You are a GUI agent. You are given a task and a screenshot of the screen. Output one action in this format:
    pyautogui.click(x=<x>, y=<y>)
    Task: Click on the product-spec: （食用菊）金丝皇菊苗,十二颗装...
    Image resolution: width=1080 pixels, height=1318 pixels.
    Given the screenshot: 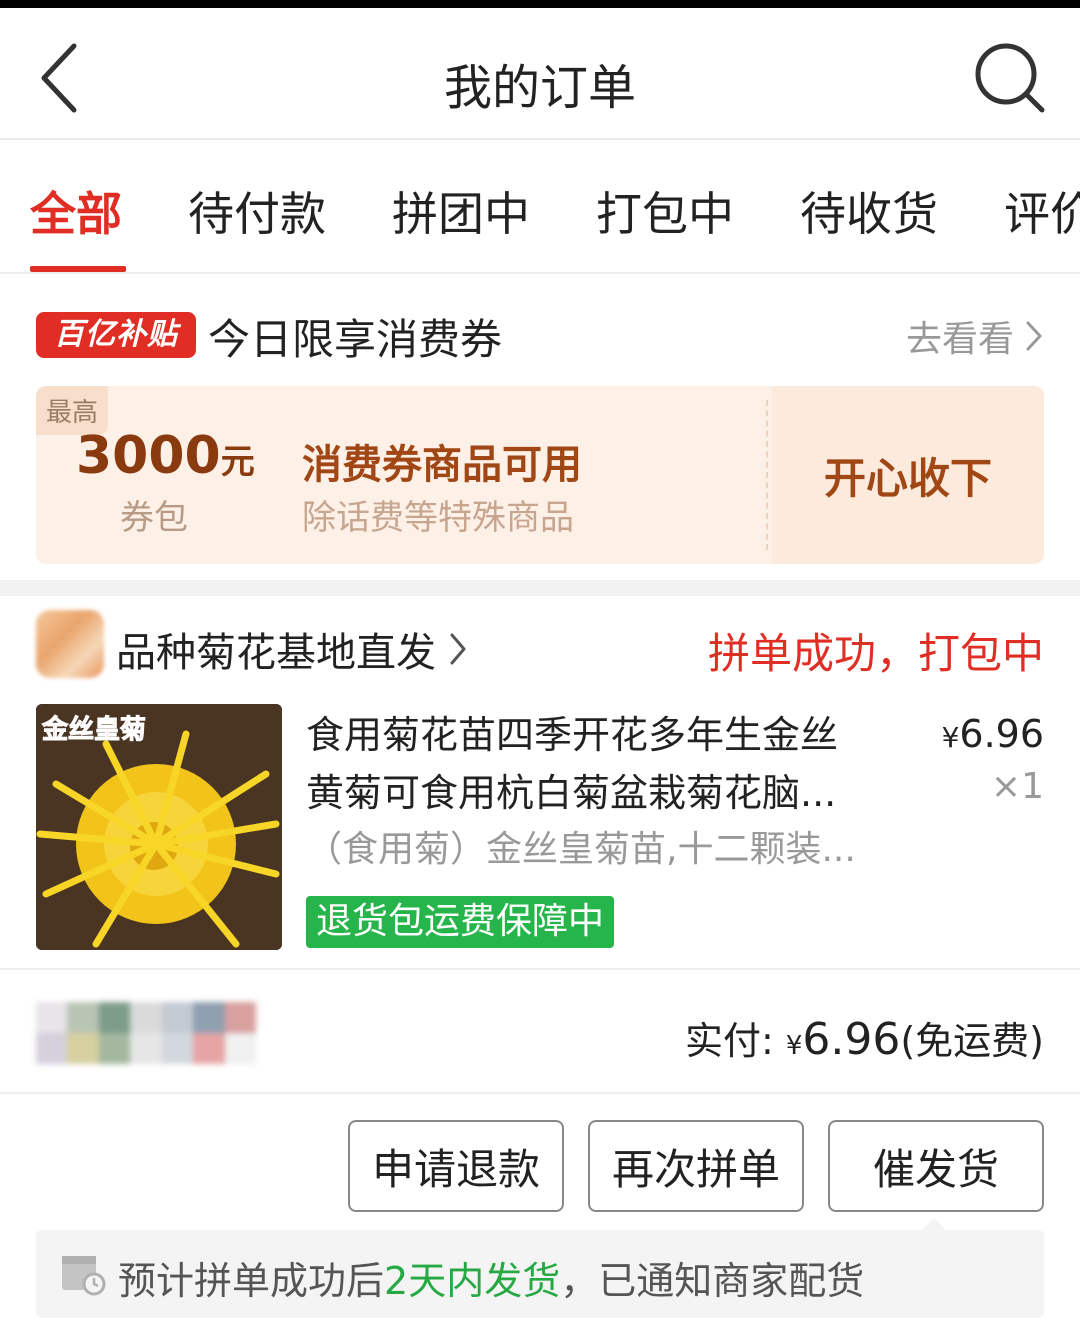 What is the action you would take?
    pyautogui.click(x=581, y=849)
    